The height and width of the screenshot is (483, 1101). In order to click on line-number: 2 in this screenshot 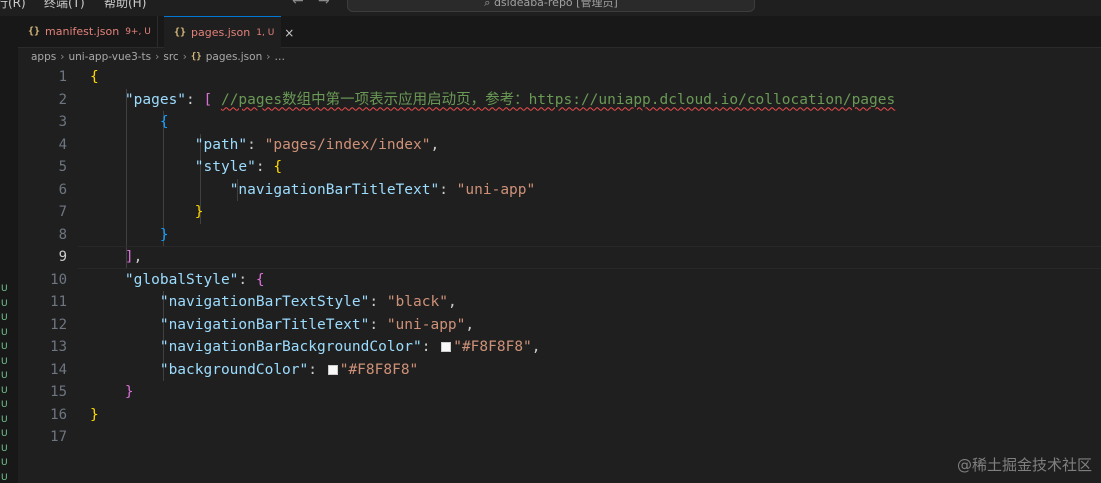, I will do `click(62, 99)`.